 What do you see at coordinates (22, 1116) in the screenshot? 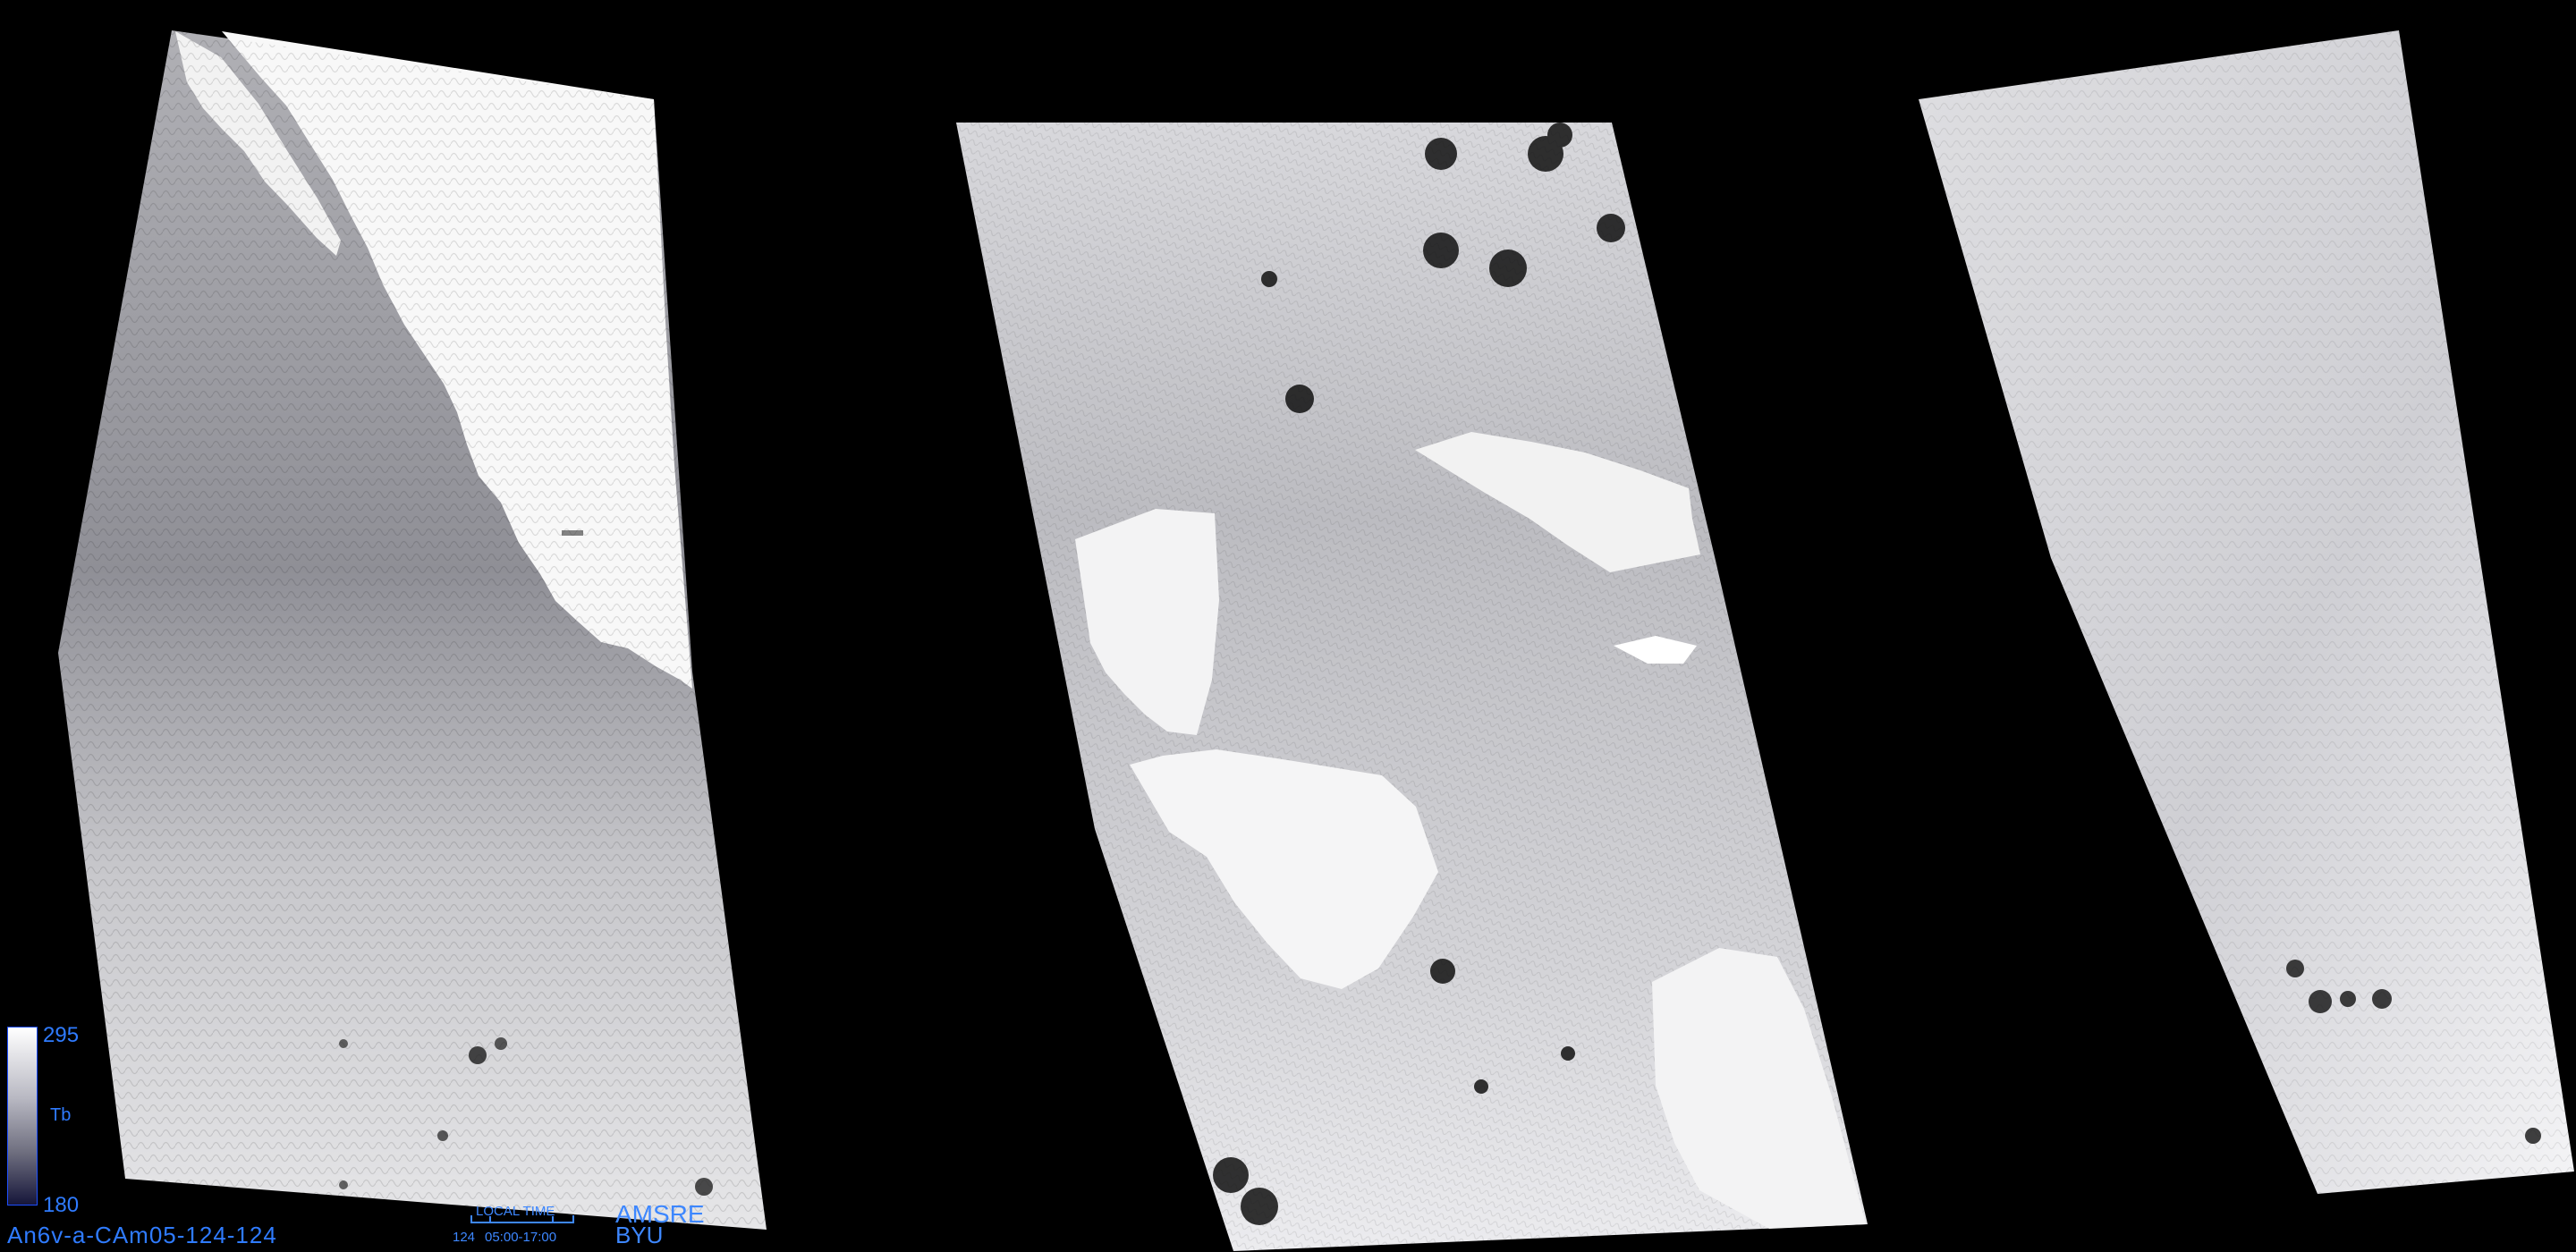
I see `colorbar` at bounding box center [22, 1116].